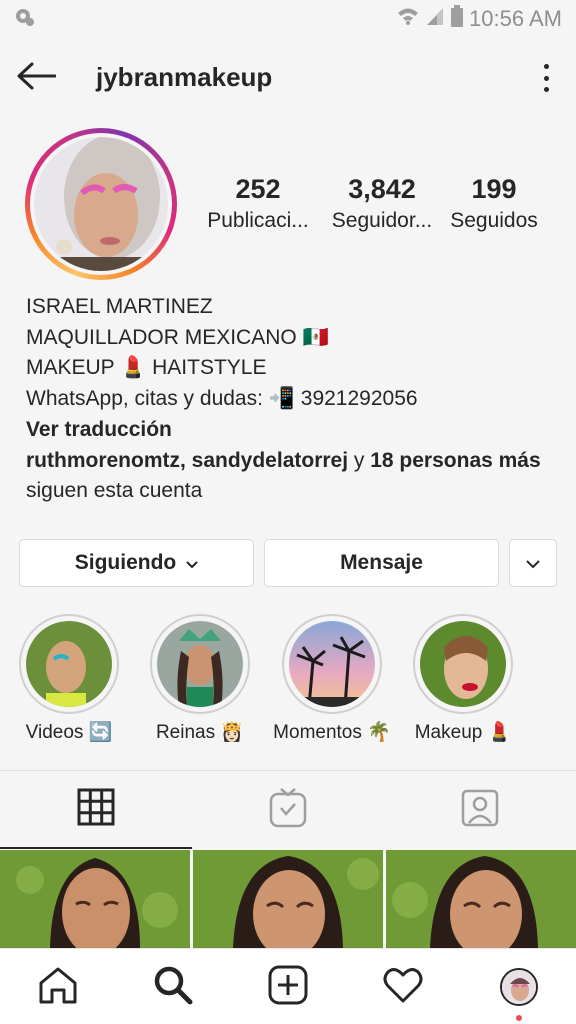  I want to click on nav-search, so click(172, 986).